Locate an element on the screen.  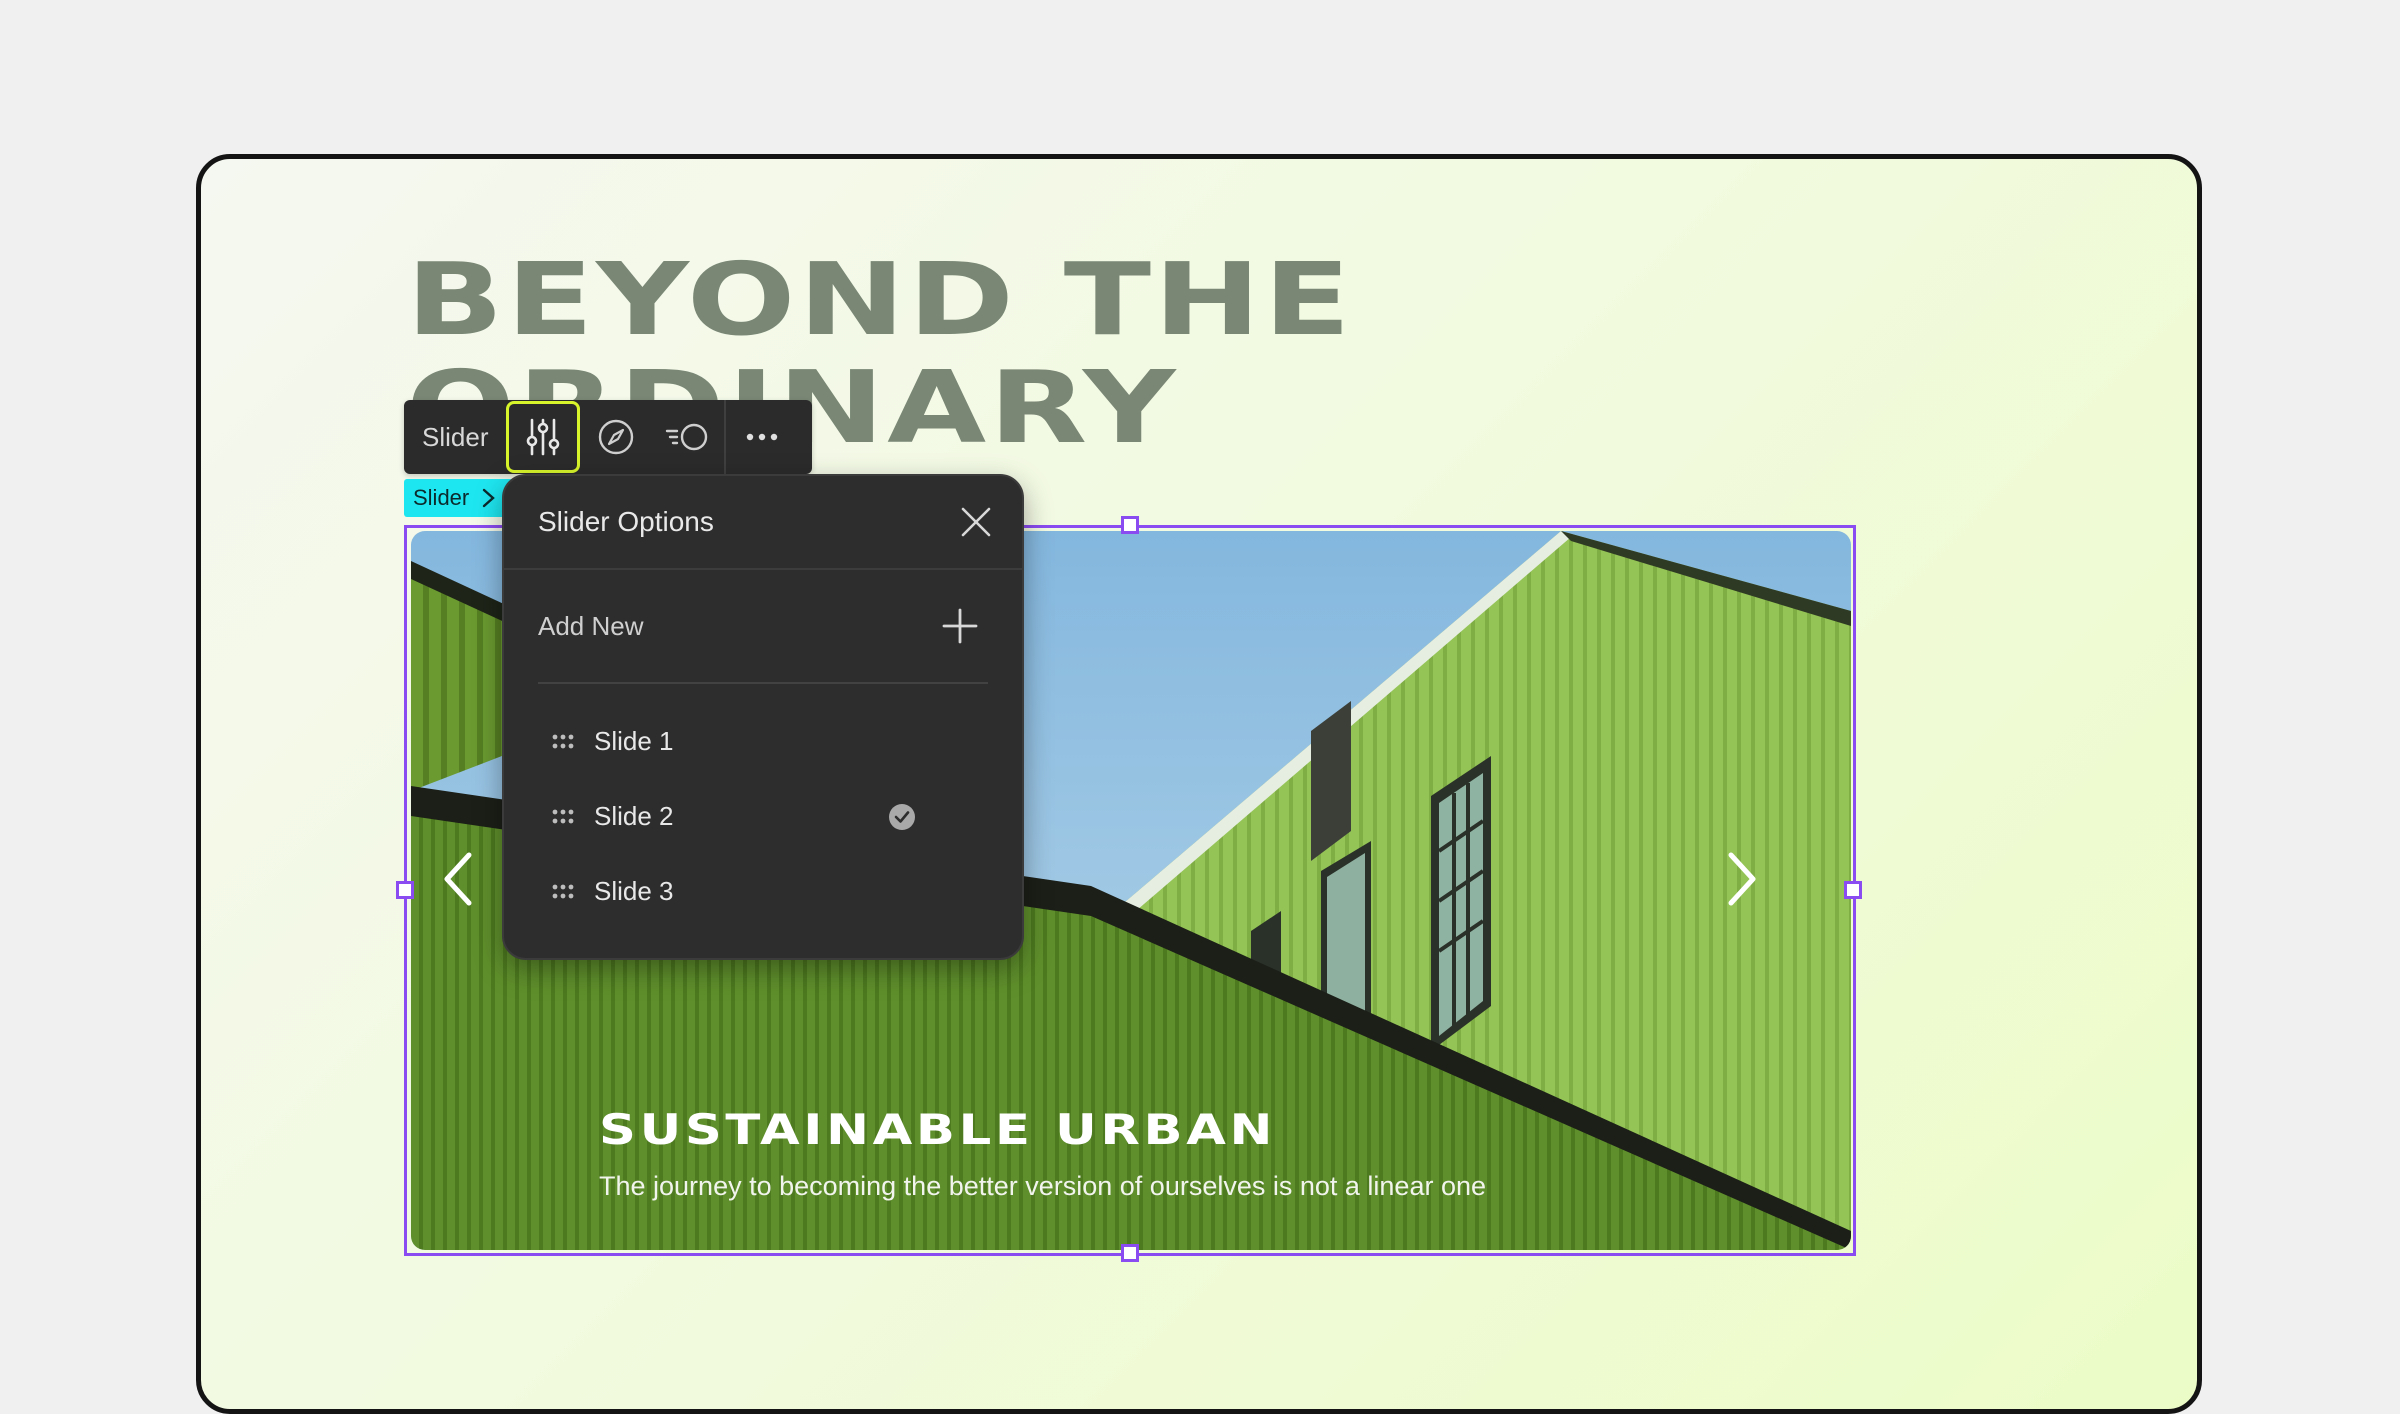
slide-list-item: Slide 2 is located at coordinates (763, 816).